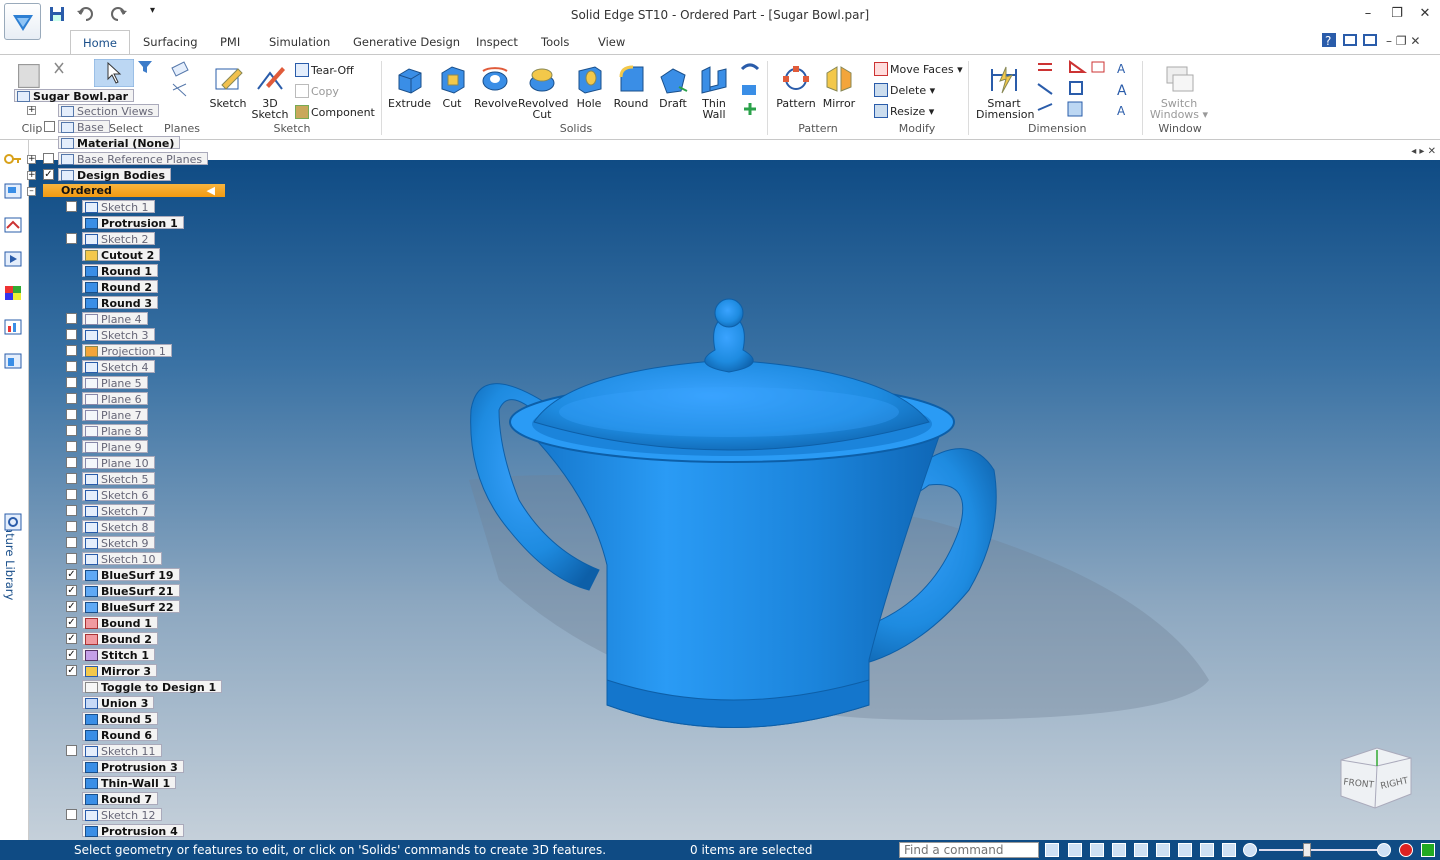 The width and height of the screenshot is (1440, 860). What do you see at coordinates (134, 190) in the screenshot?
I see `tree-ordered-header: Ordered ◀` at bounding box center [134, 190].